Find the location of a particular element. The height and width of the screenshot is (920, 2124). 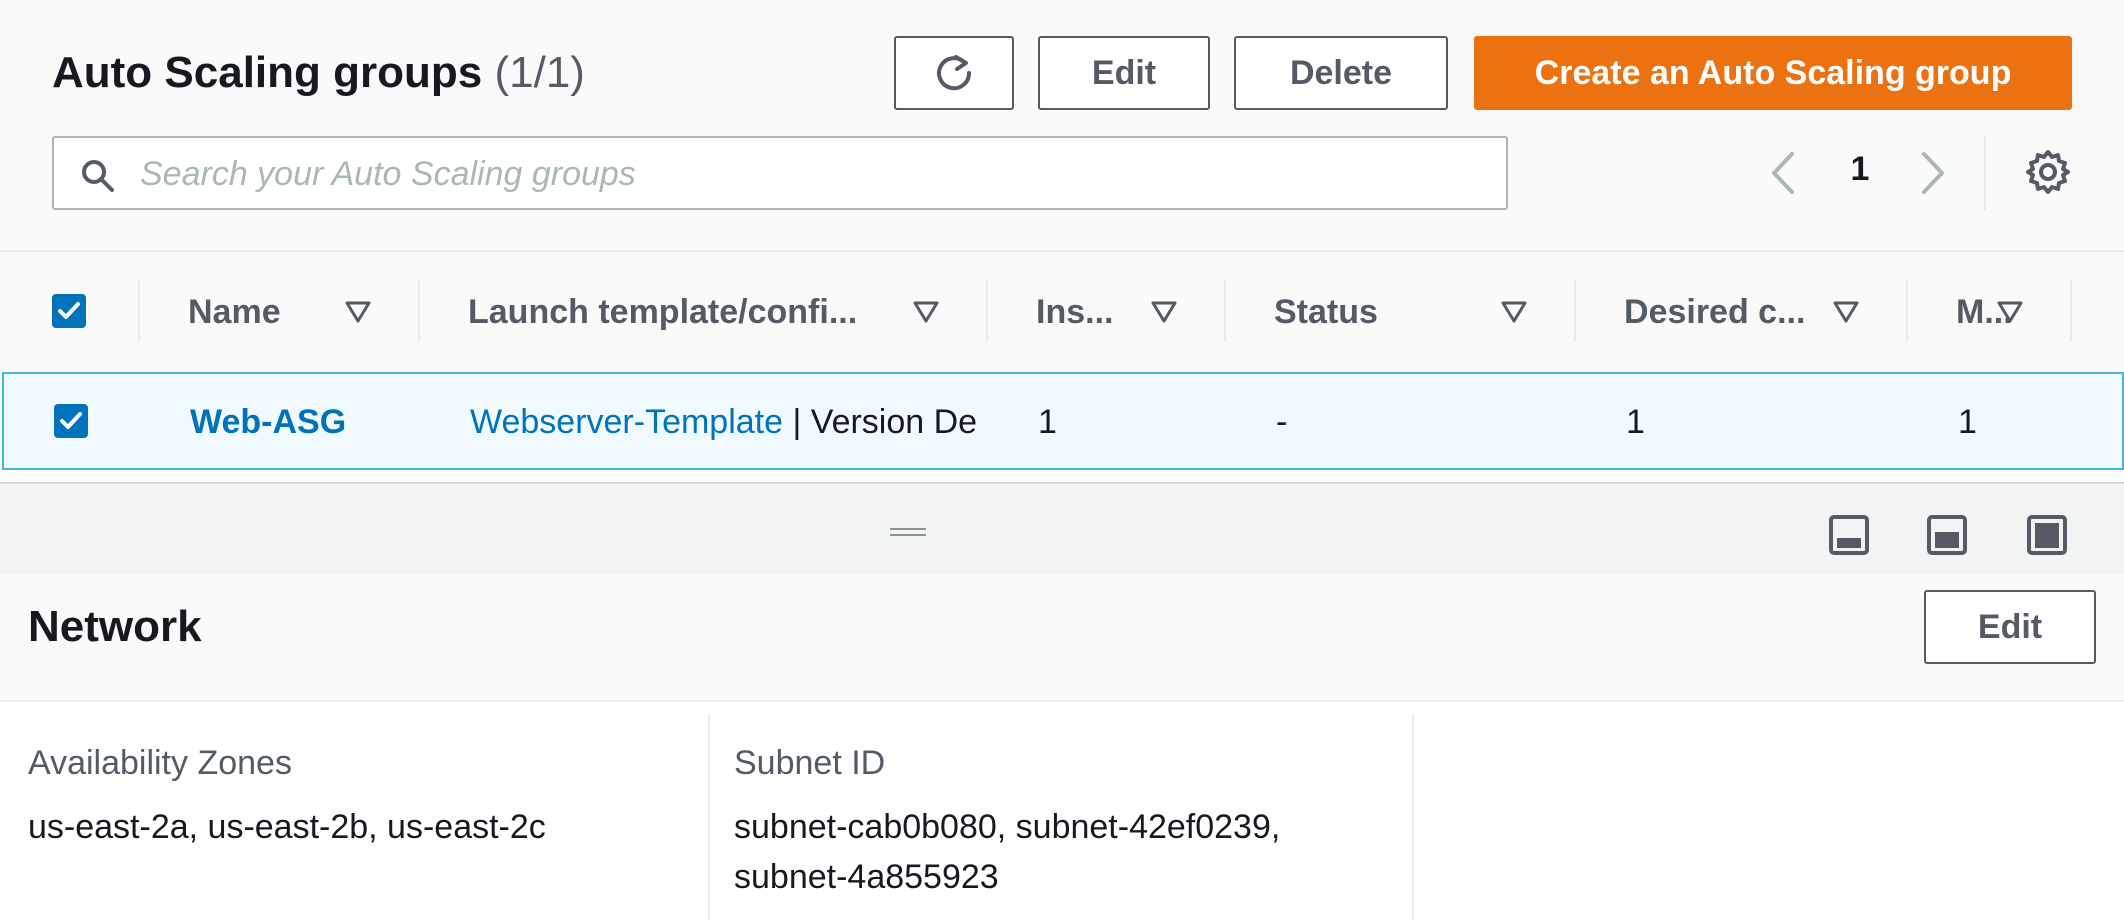

refresh-button is located at coordinates (954, 73).